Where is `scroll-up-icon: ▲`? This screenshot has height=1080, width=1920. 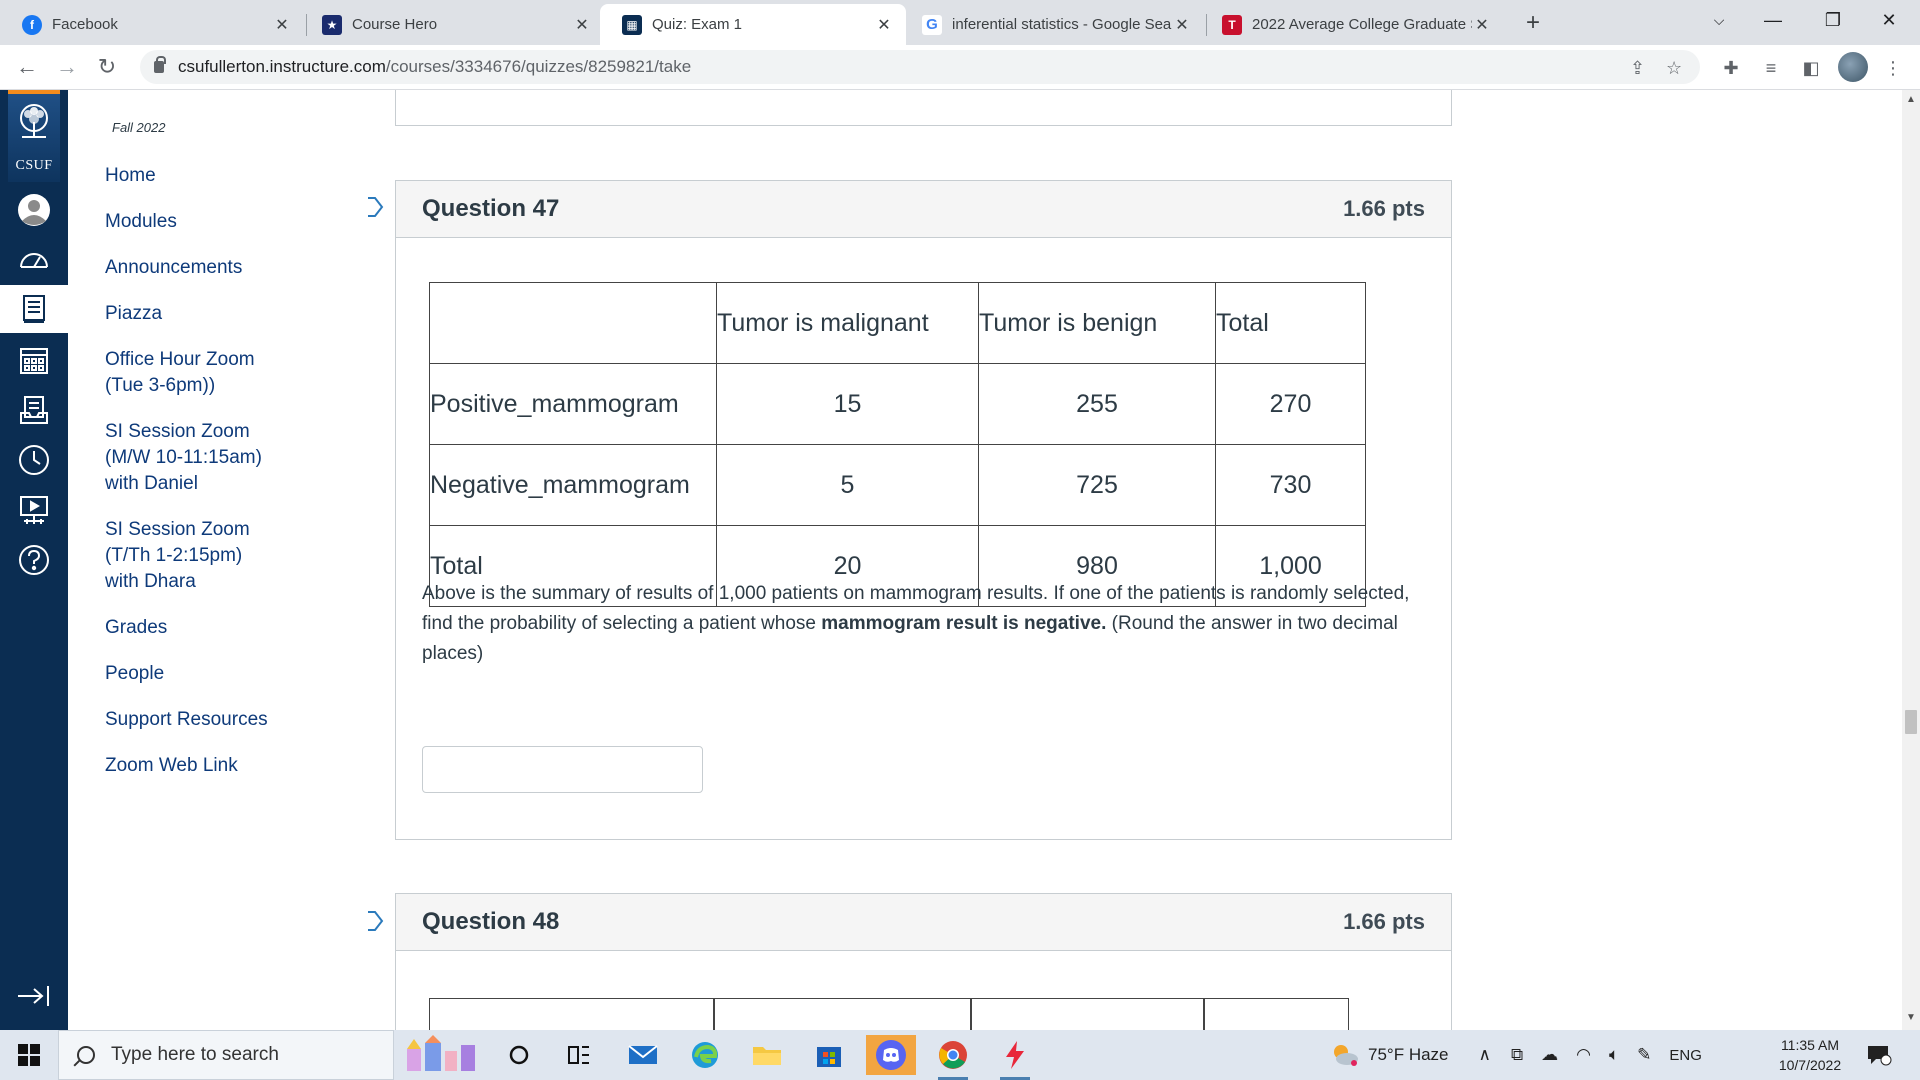
scroll-up-icon: ▲ is located at coordinates (1911, 99).